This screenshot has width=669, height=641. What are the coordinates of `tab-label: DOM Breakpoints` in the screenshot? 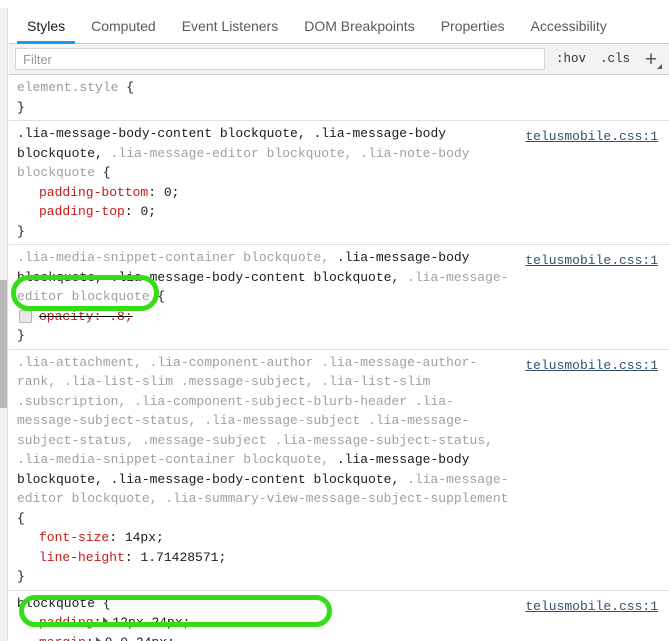 It's located at (359, 25).